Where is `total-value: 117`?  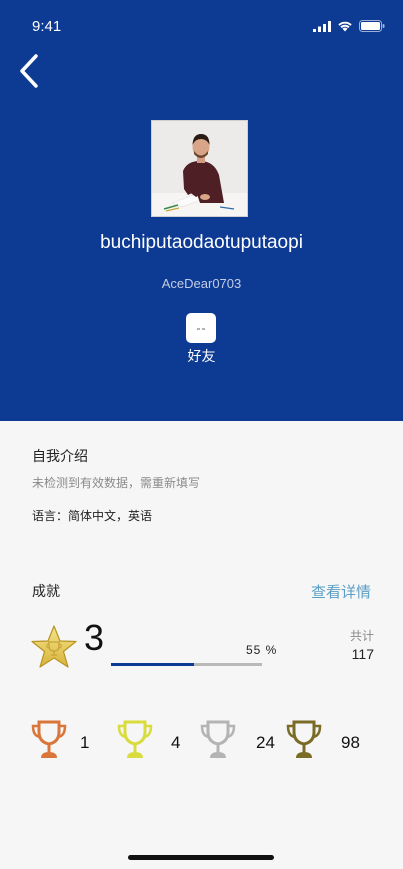
total-value: 117 is located at coordinates (362, 654).